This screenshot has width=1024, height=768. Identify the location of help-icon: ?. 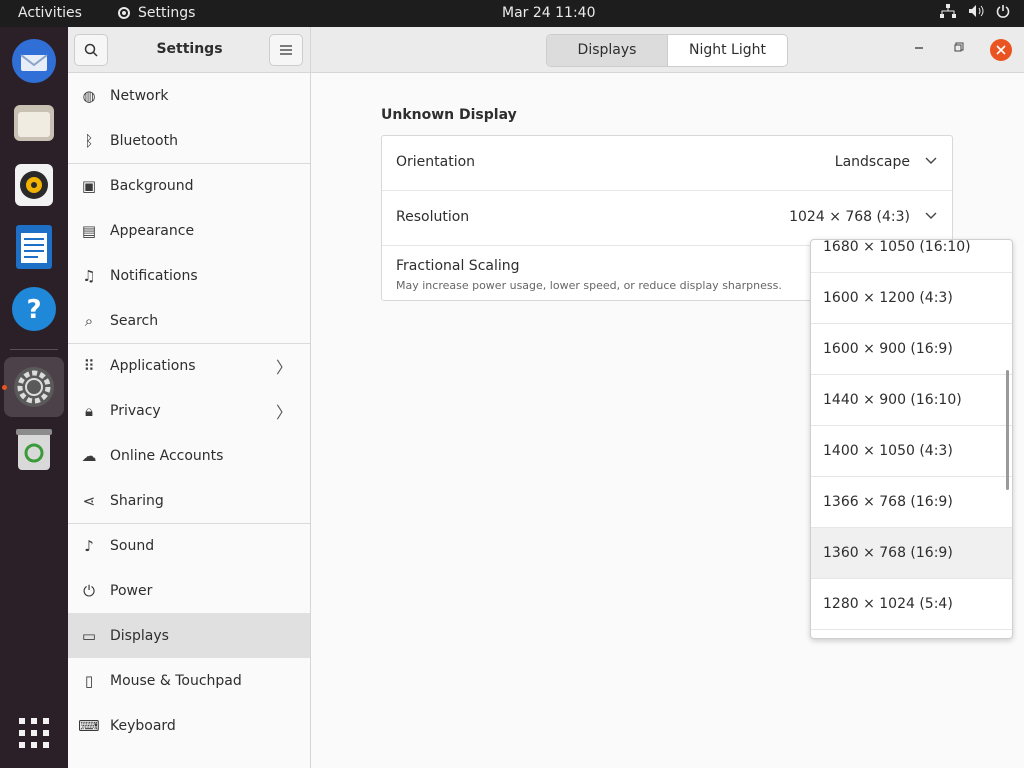
(34, 309).